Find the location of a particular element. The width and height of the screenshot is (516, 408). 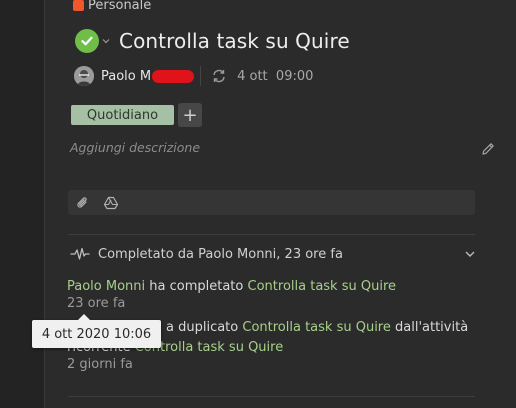

paperclip-icon is located at coordinates (83, 203).